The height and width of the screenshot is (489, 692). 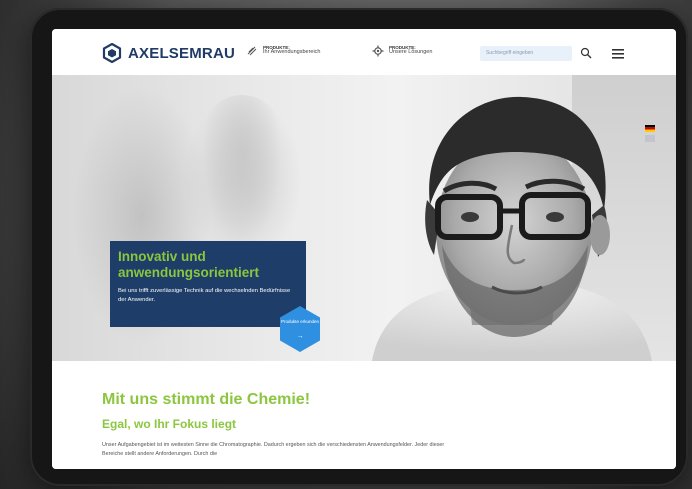 I want to click on section-heading: Mit uns stimmt die Chemie!, so click(x=206, y=399).